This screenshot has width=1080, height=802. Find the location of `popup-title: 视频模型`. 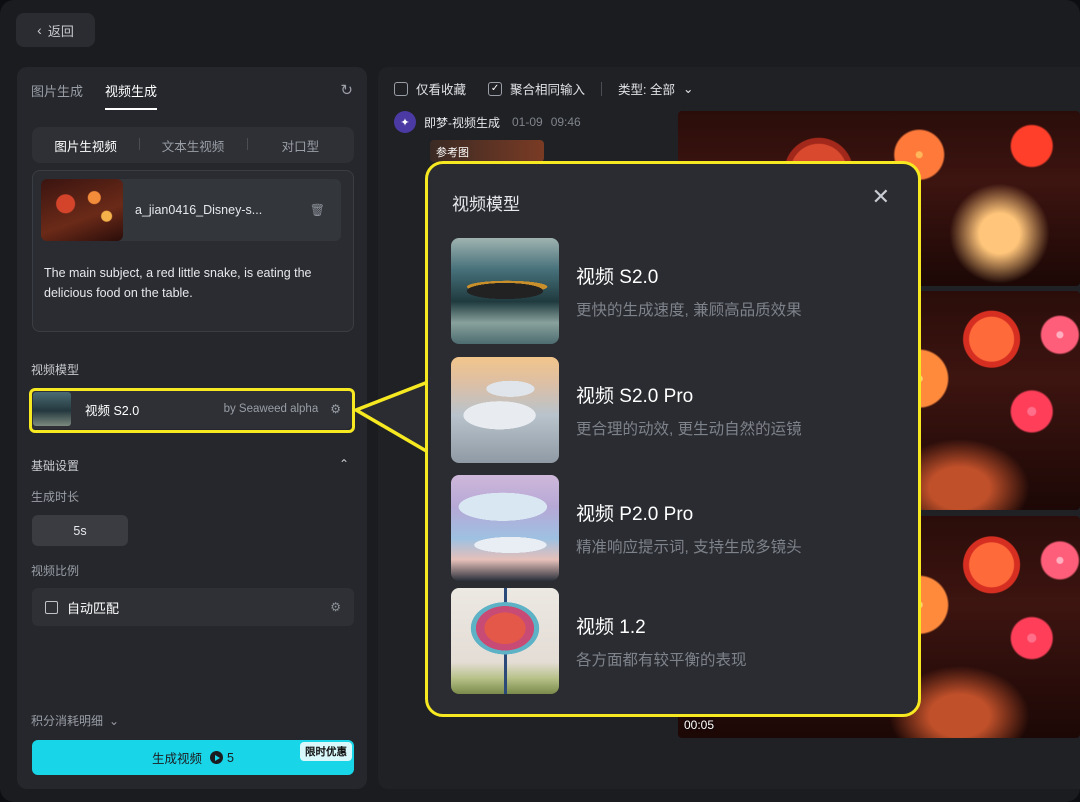

popup-title: 视频模型 is located at coordinates (486, 204).